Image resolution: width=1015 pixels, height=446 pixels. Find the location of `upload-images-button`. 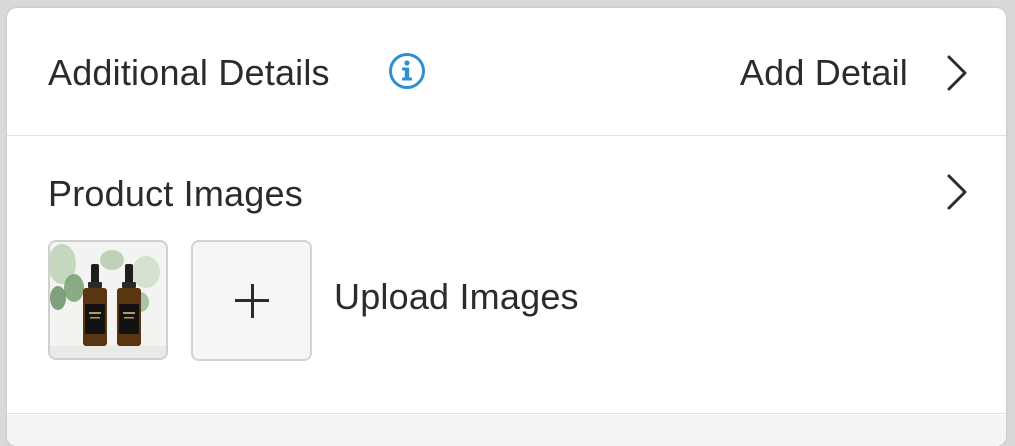

upload-images-button is located at coordinates (251, 300).